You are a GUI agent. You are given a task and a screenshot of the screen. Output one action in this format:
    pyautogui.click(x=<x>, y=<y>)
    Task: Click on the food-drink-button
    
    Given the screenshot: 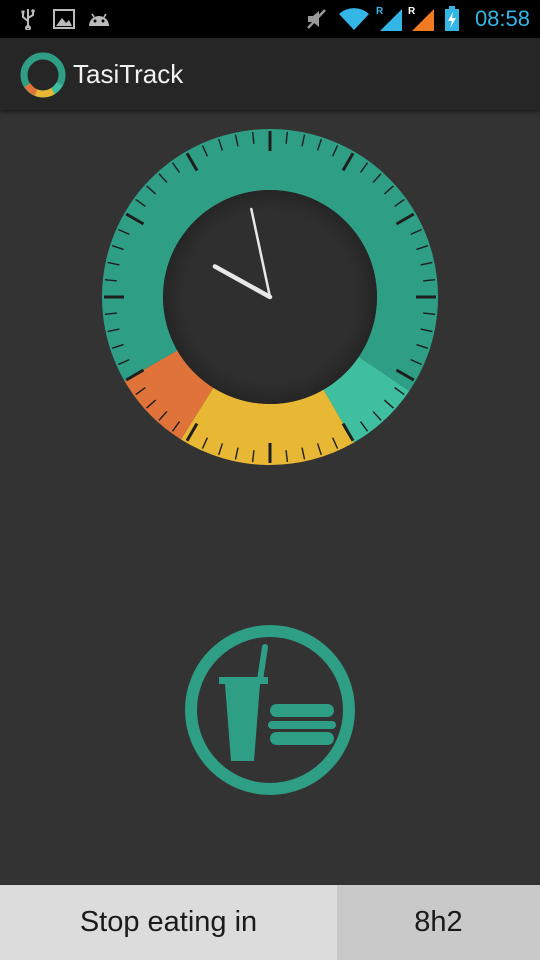 What is the action you would take?
    pyautogui.click(x=270, y=710)
    